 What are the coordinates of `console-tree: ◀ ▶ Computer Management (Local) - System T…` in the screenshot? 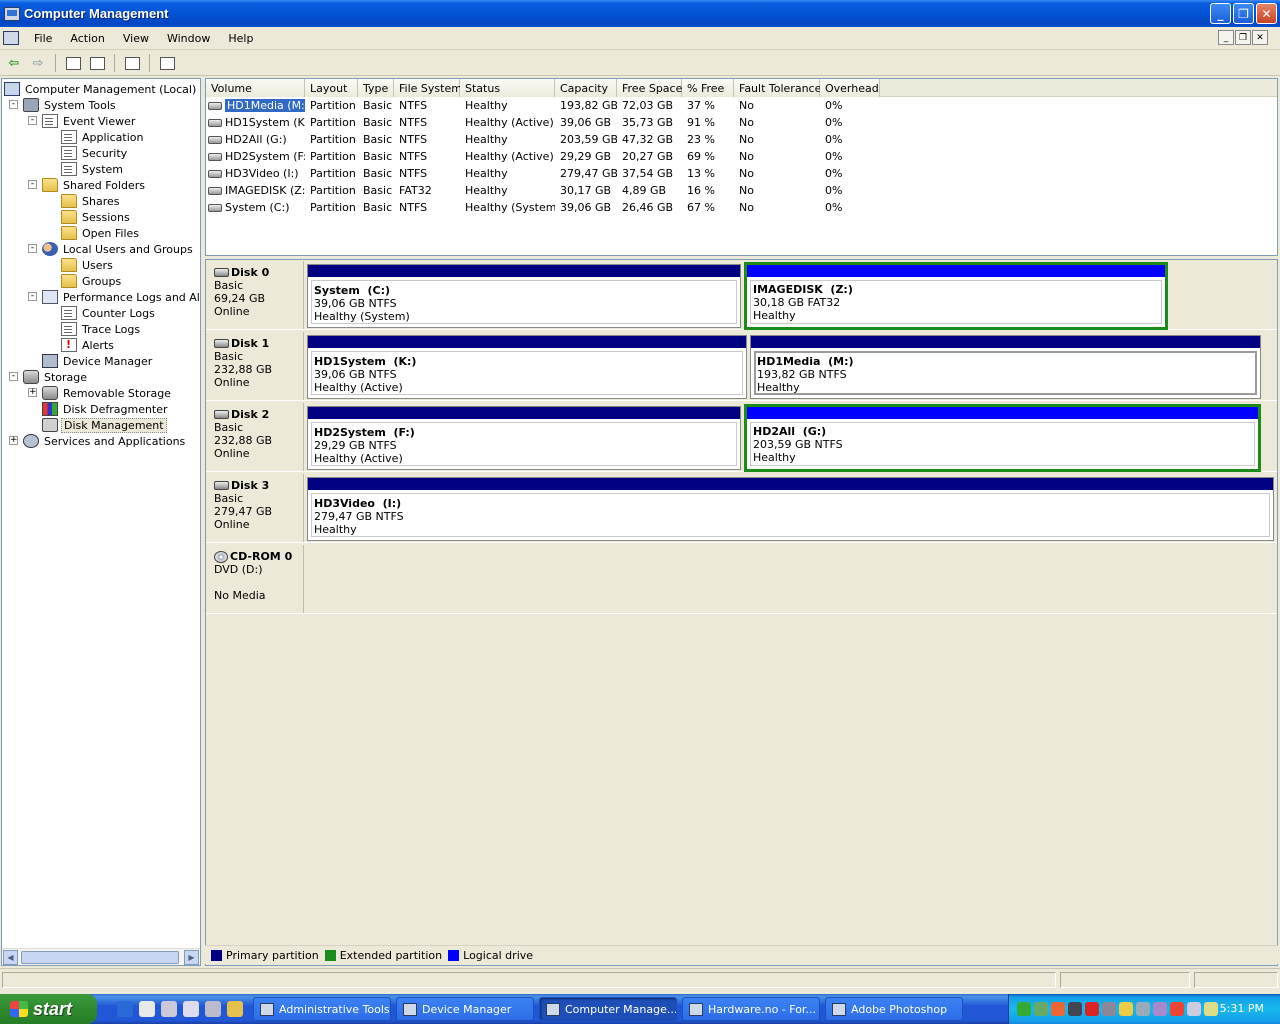 It's located at (101, 522).